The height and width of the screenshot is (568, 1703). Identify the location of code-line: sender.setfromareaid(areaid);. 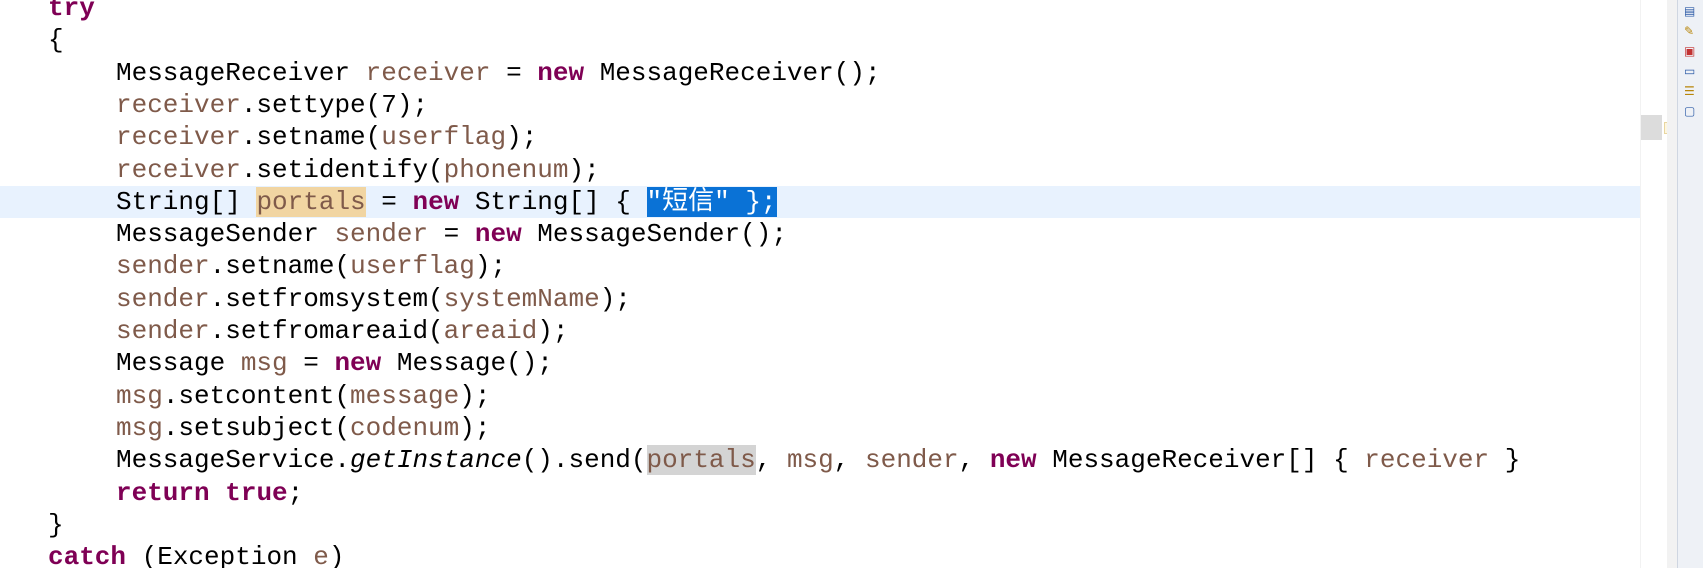
(820, 331).